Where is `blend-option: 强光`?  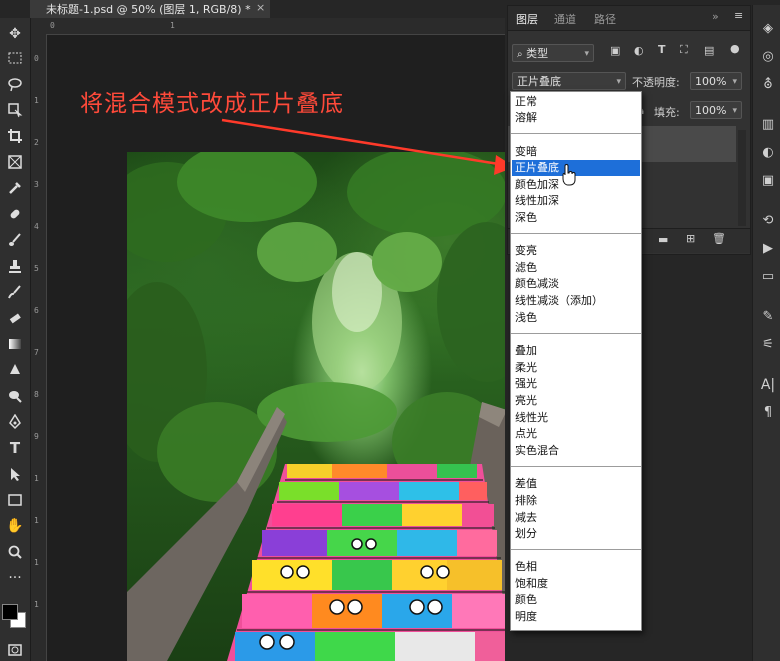
blend-option: 强光 is located at coordinates (526, 384).